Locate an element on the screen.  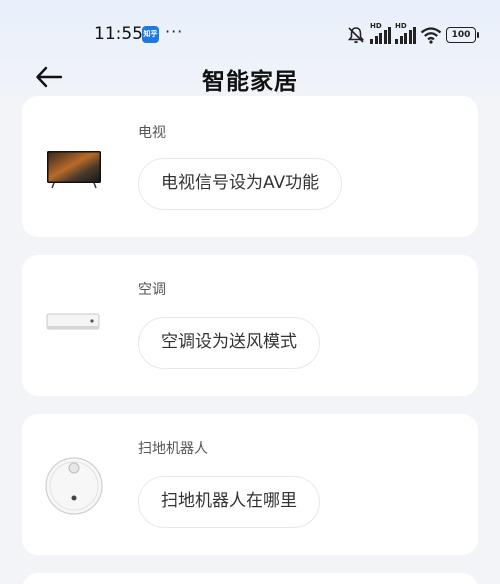
status-icons: HD HD 100 is located at coordinates (412, 34).